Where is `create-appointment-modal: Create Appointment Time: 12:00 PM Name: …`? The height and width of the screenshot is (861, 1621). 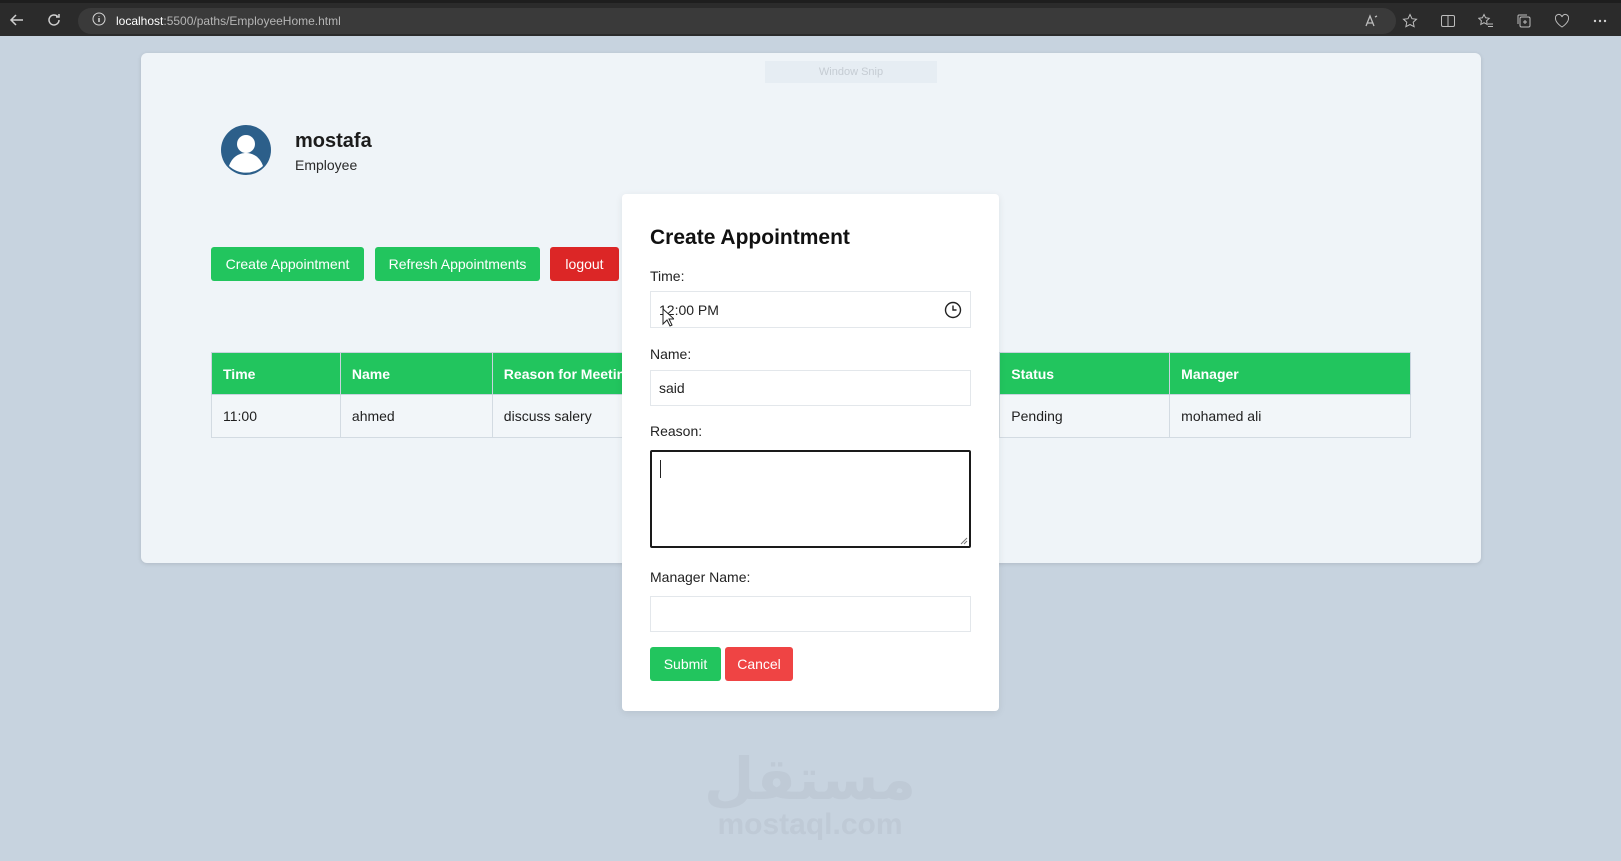
create-appointment-modal: Create Appointment Time: 12:00 PM Name: … is located at coordinates (810, 452).